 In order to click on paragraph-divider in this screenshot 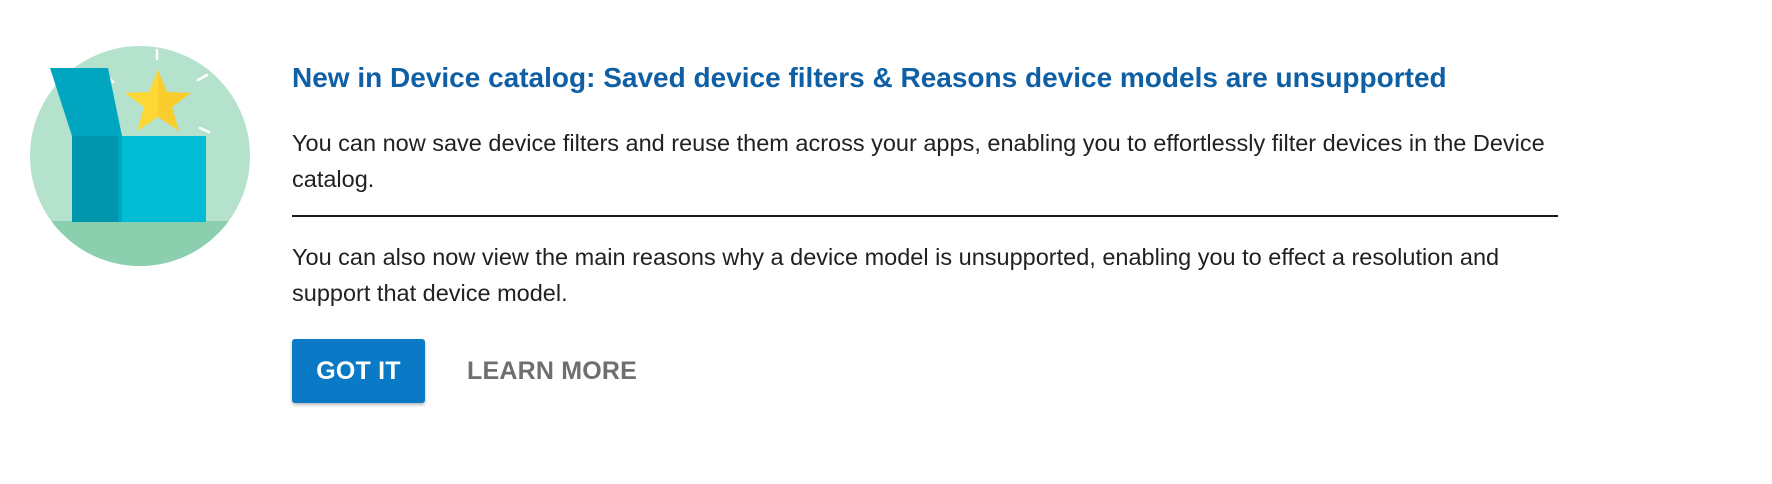, I will do `click(925, 216)`.